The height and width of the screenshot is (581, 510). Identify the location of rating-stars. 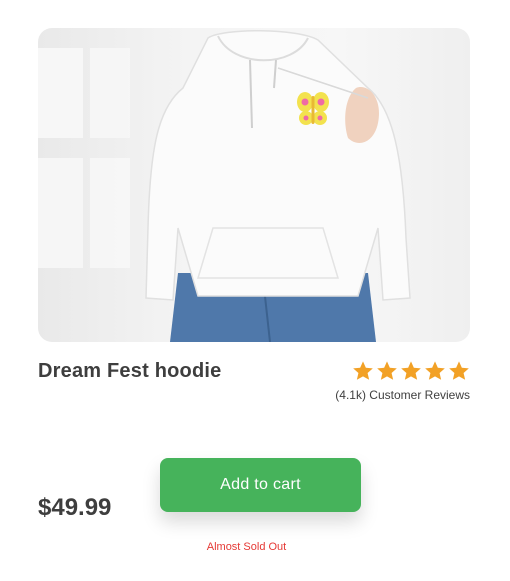
(402, 371).